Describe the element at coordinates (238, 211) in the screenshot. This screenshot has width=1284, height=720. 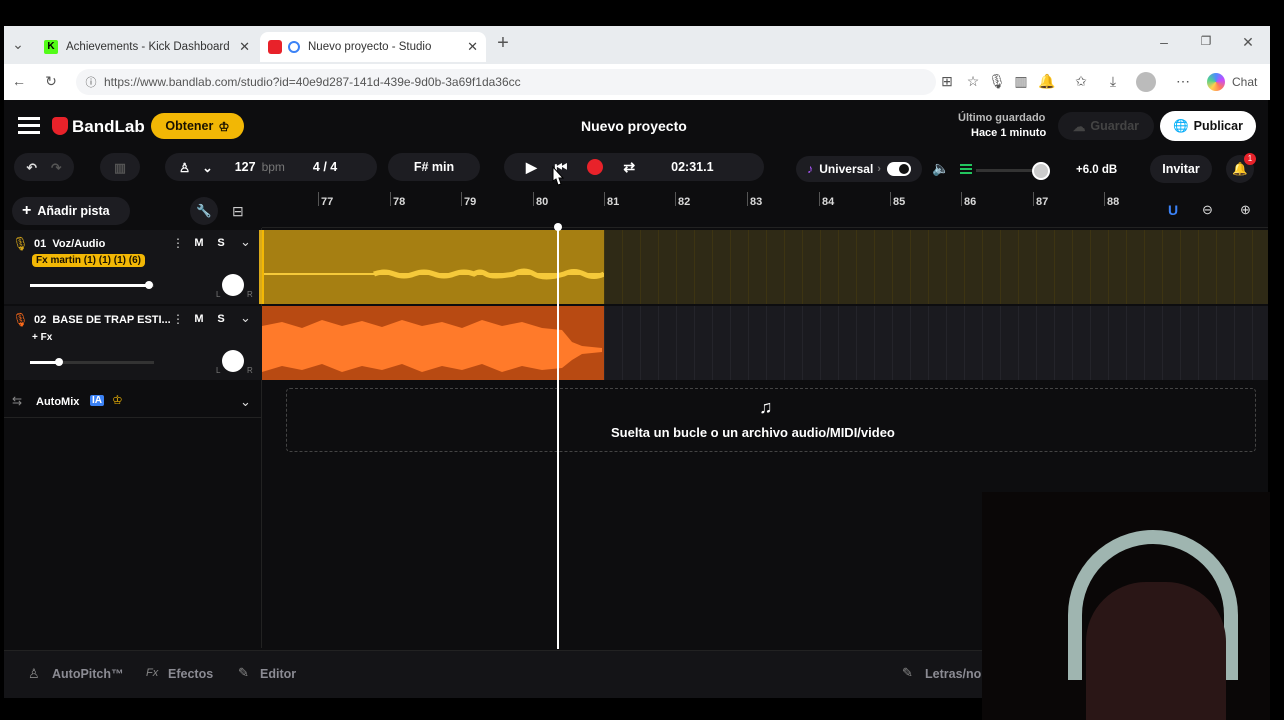
I see `track-view-icon: ⊟` at that location.